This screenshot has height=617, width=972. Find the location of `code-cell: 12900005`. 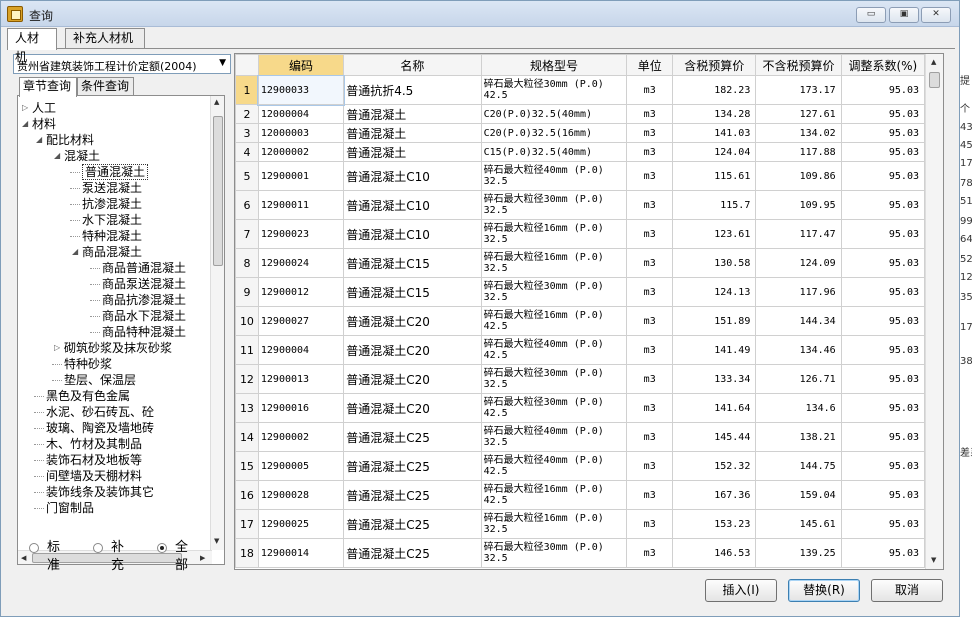

code-cell: 12900005 is located at coordinates (301, 466).